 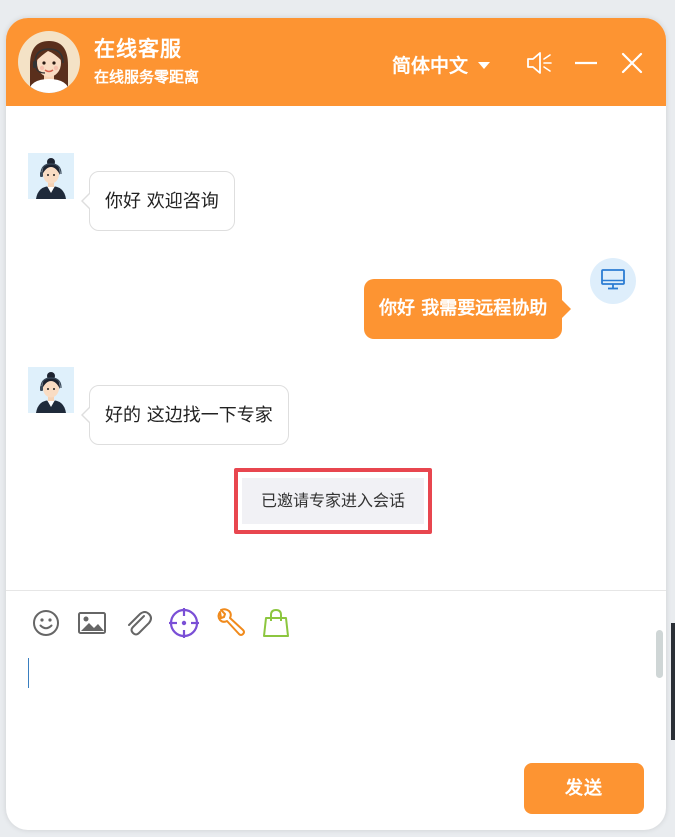 I want to click on composer-divider, so click(x=336, y=590).